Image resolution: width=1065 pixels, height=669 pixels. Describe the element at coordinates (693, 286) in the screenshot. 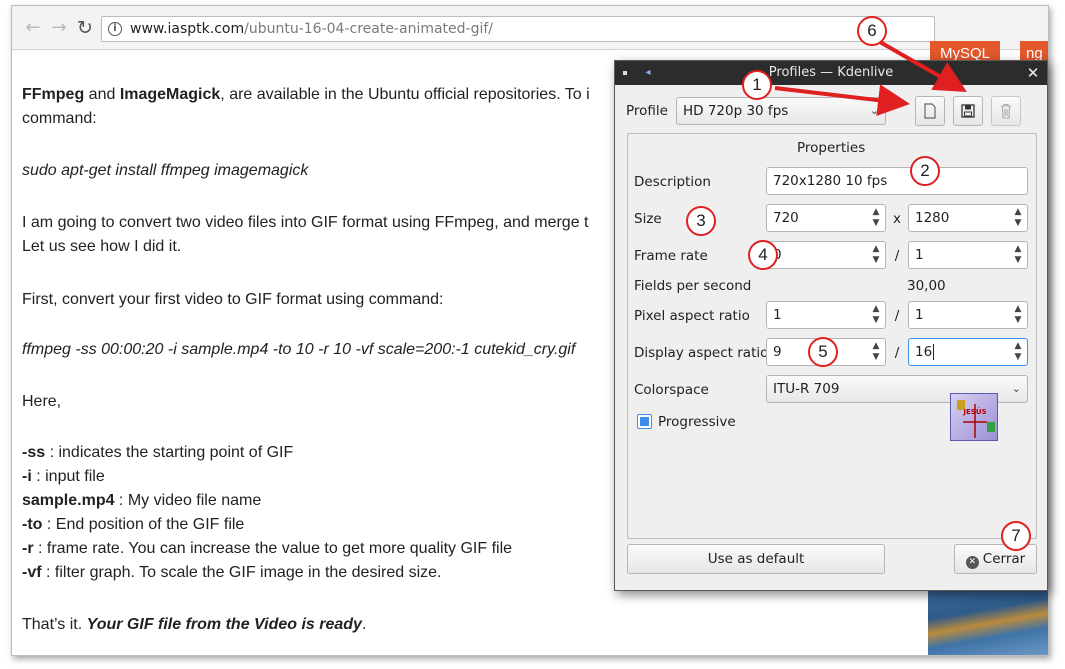

I see `fields-per-second-label: Fields per second` at that location.